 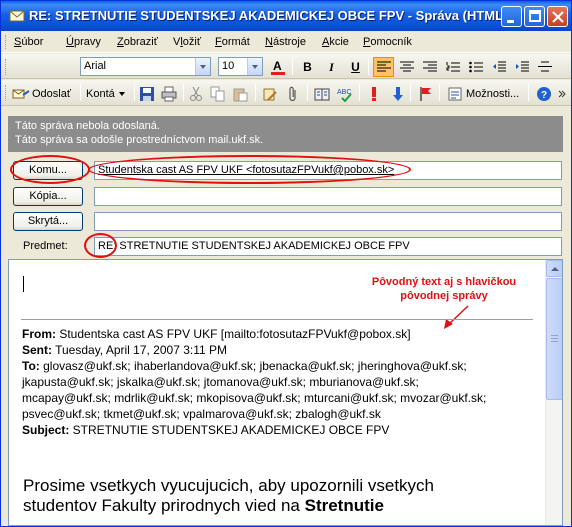 I want to click on align-right-icon, so click(x=429, y=66).